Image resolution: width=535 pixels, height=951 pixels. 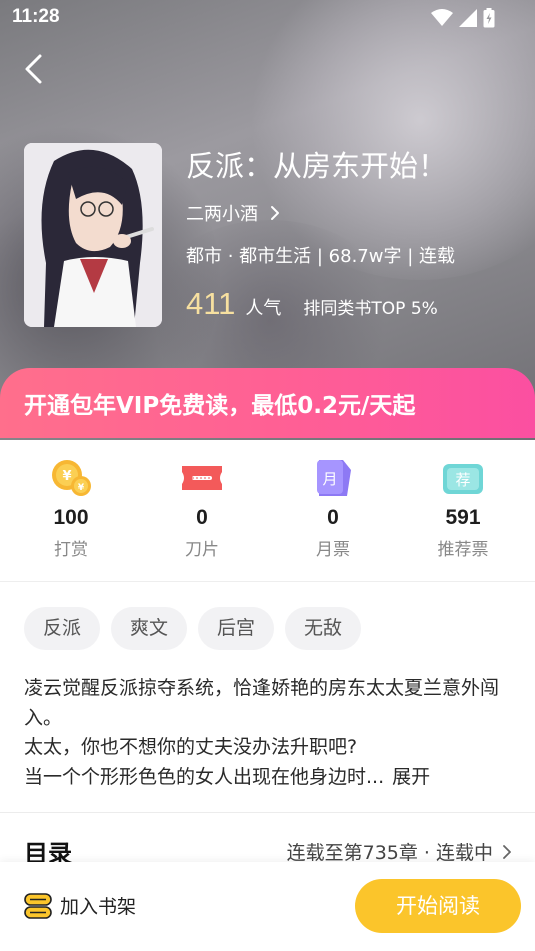 What do you see at coordinates (442, 17) in the screenshot?
I see `wifi-icon` at bounding box center [442, 17].